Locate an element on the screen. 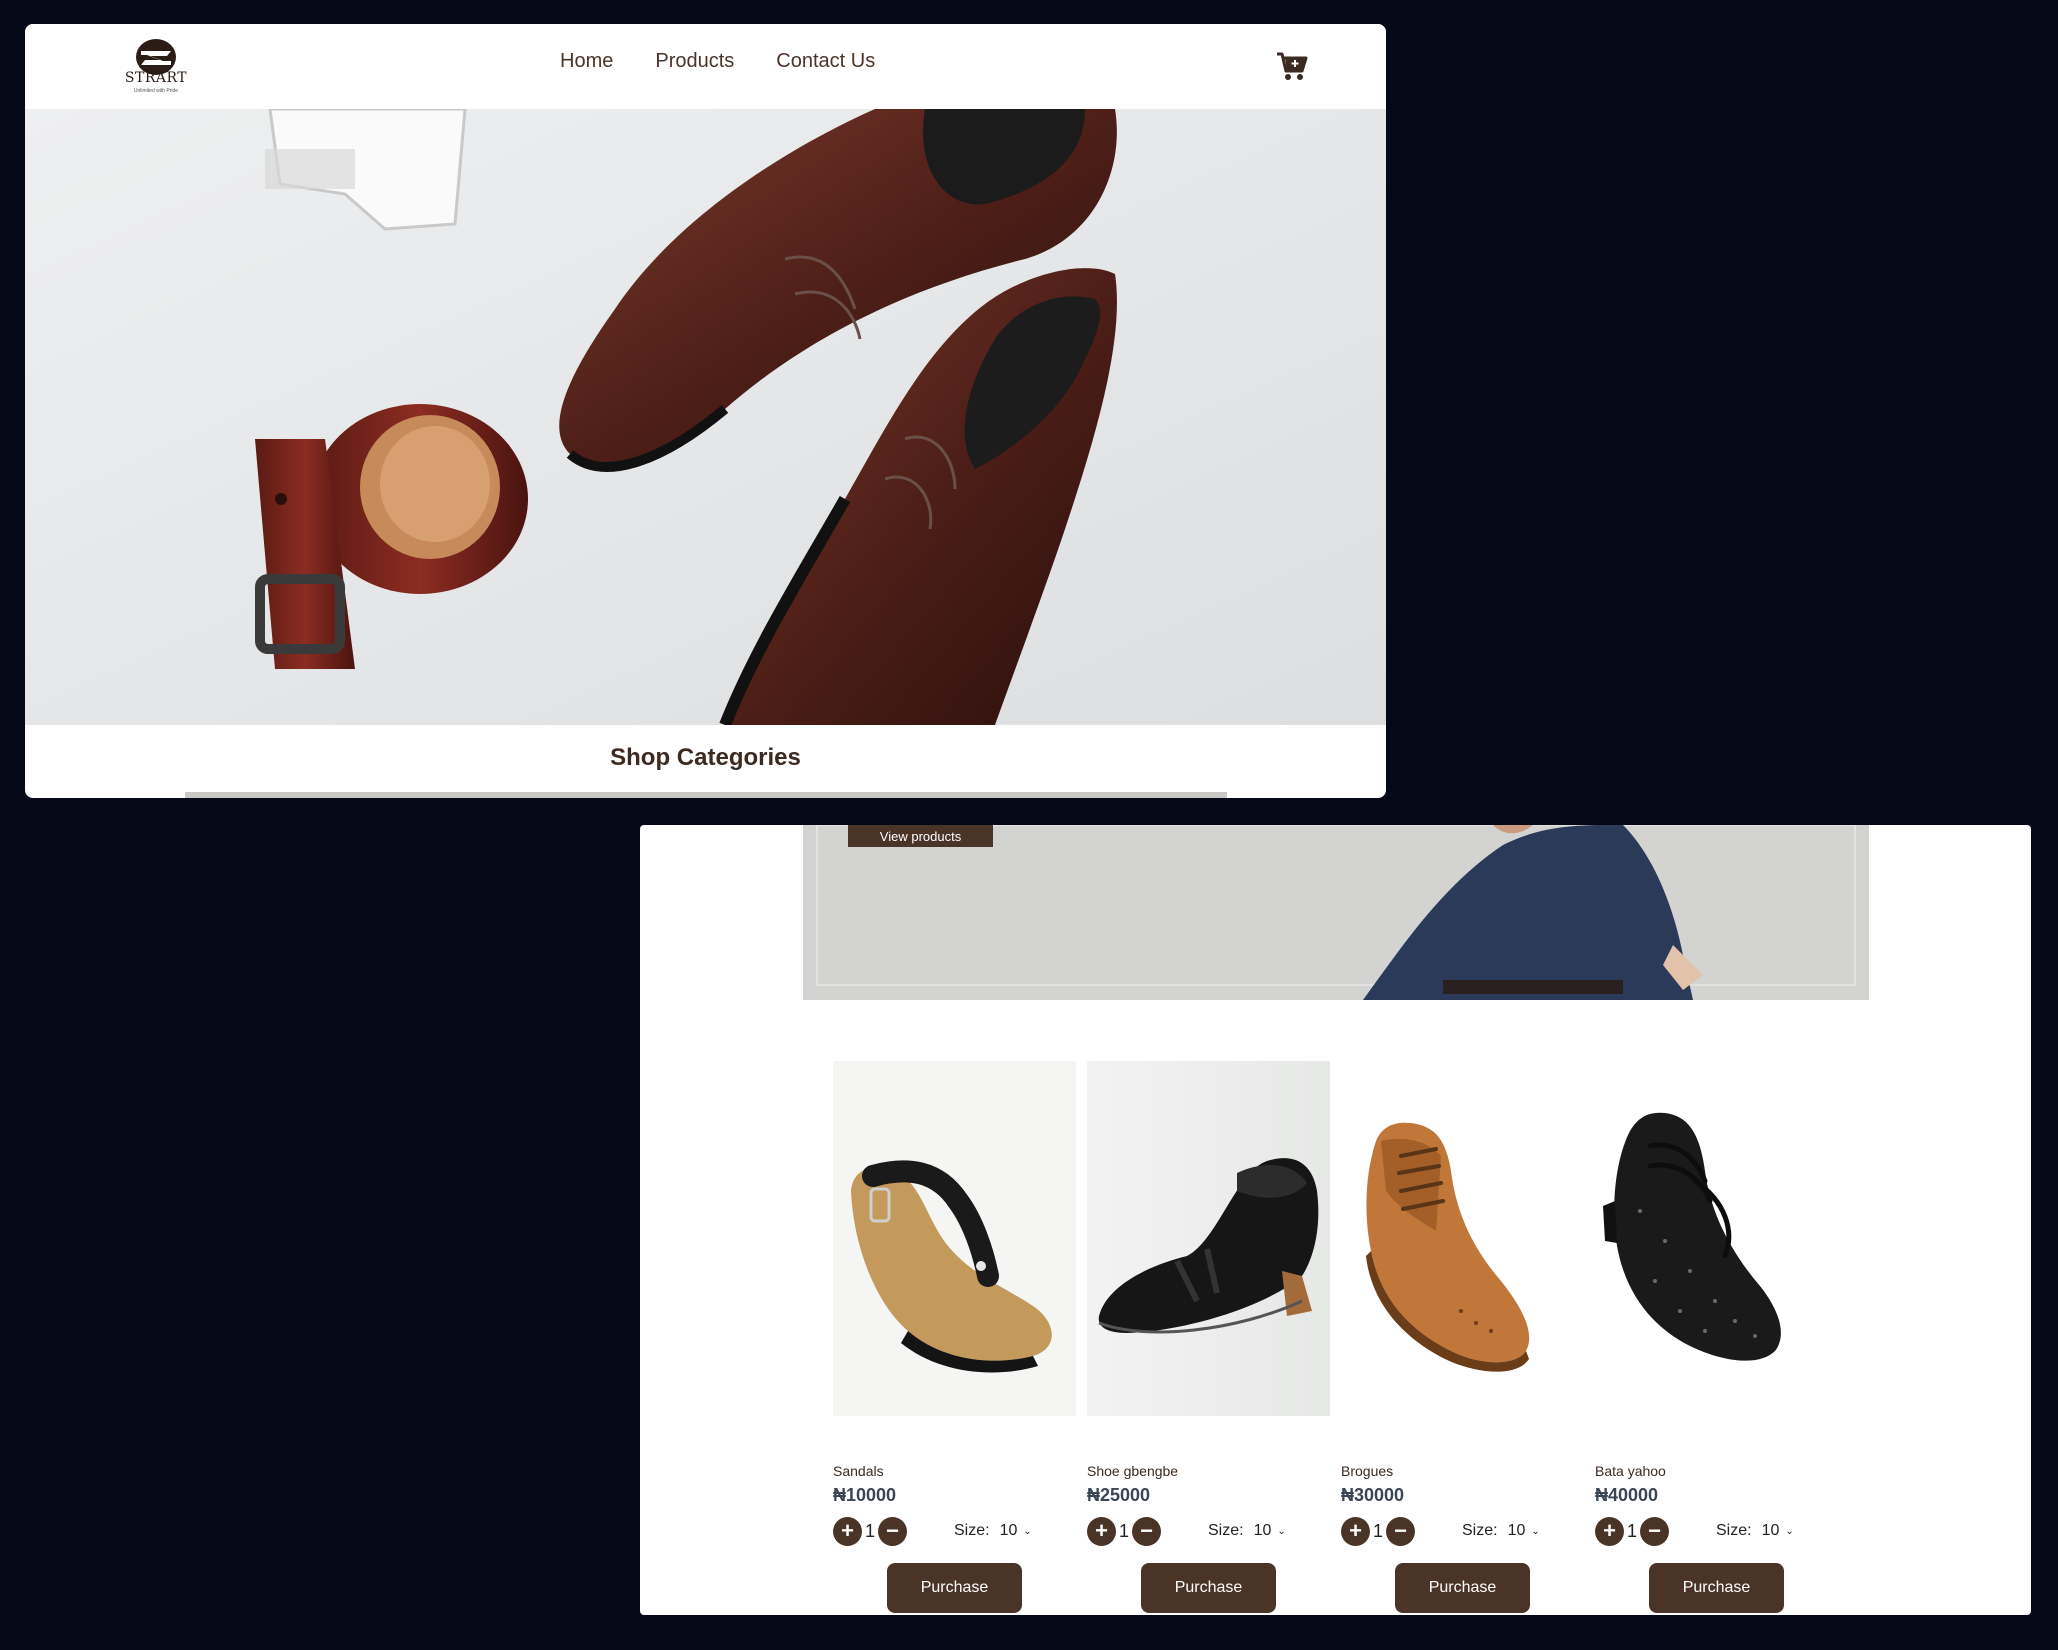 The height and width of the screenshot is (1650, 2058). categories-carousel-edge is located at coordinates (706, 795).